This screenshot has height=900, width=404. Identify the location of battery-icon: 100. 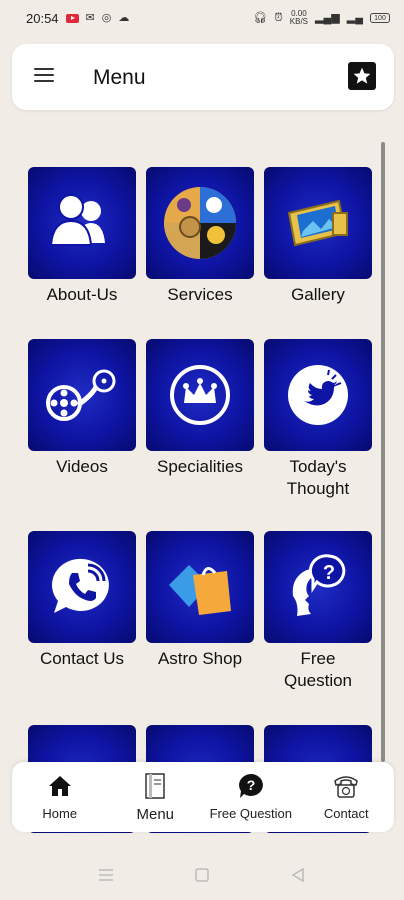
(380, 18).